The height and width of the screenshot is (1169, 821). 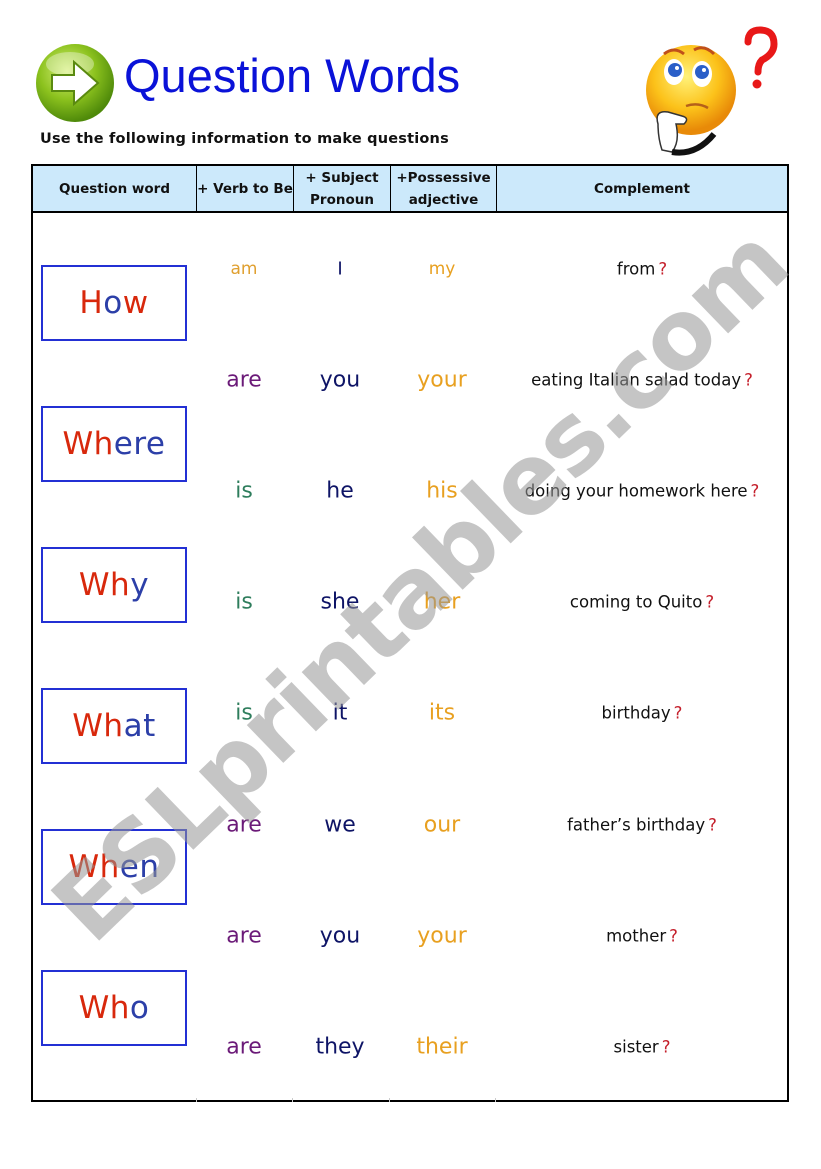 I want to click on complement-text: mother, so click(x=636, y=936).